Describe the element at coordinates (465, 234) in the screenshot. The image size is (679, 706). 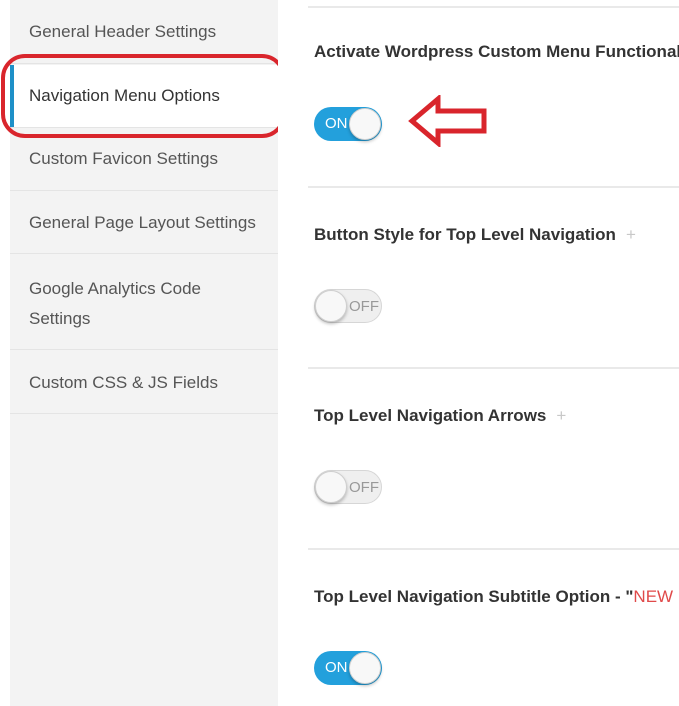
I see `option-title-text: Button Style for Top Level Navigation` at that location.